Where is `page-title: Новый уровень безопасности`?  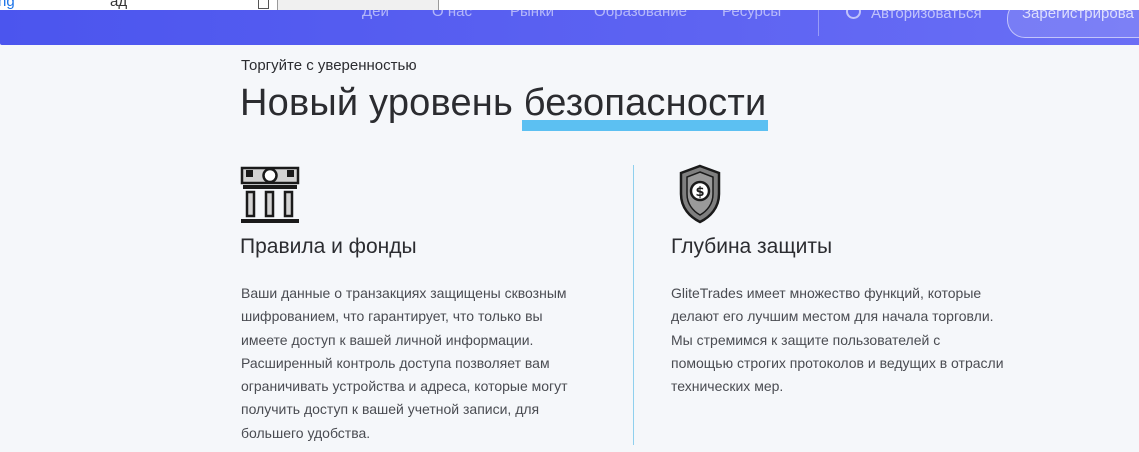 page-title: Новый уровень безопасности is located at coordinates (504, 106).